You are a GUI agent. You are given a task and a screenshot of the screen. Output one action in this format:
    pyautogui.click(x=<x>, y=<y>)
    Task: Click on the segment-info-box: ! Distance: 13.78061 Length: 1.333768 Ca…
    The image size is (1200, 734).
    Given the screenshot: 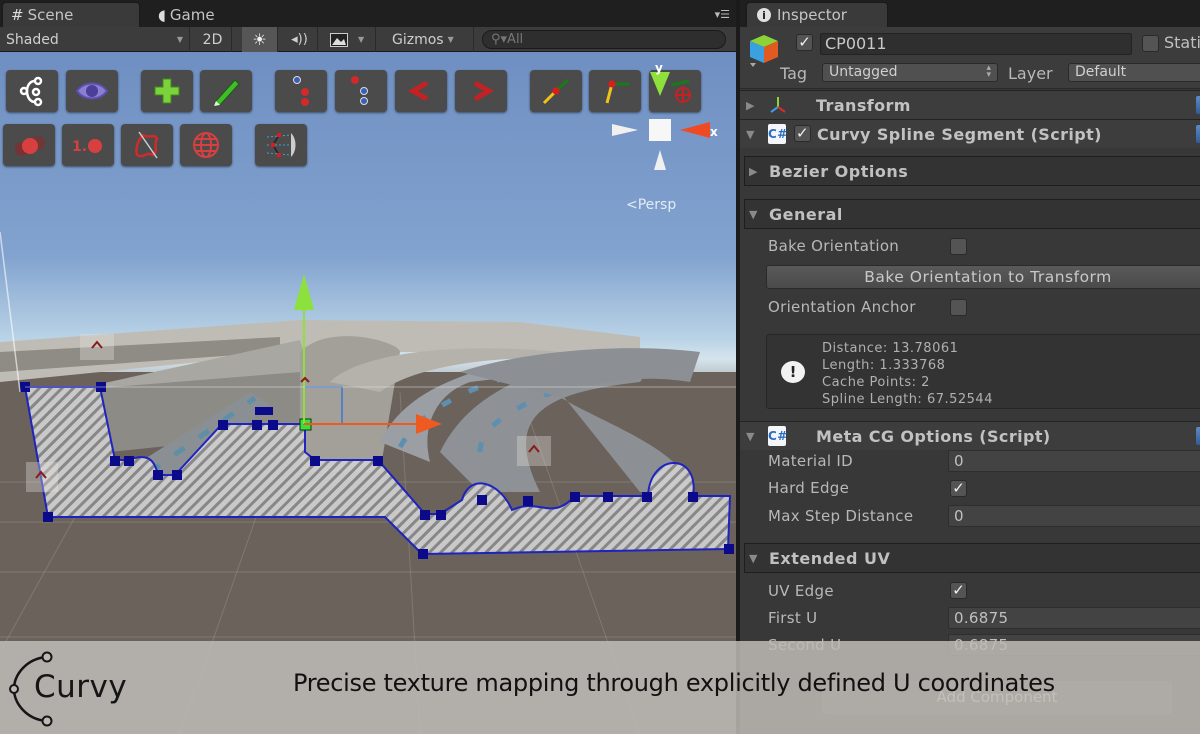 What is the action you would take?
    pyautogui.click(x=983, y=371)
    